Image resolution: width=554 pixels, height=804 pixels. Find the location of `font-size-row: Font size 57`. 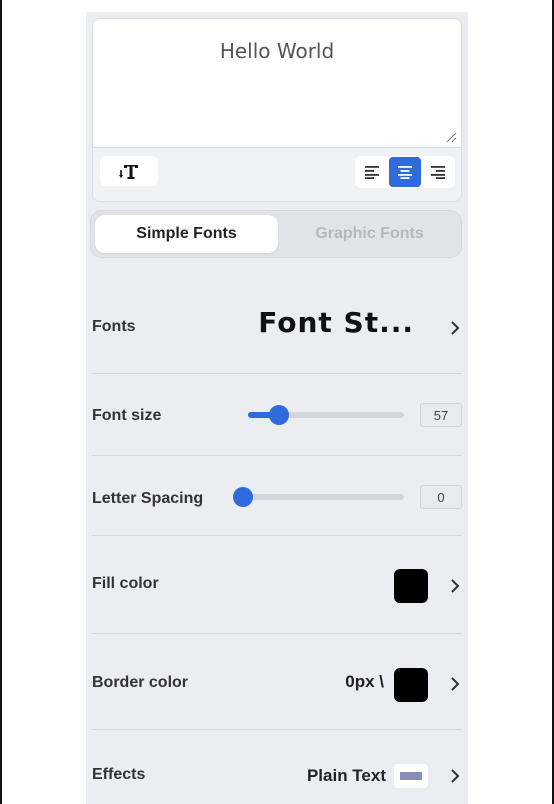

font-size-row: Font size 57 is located at coordinates (277, 415).